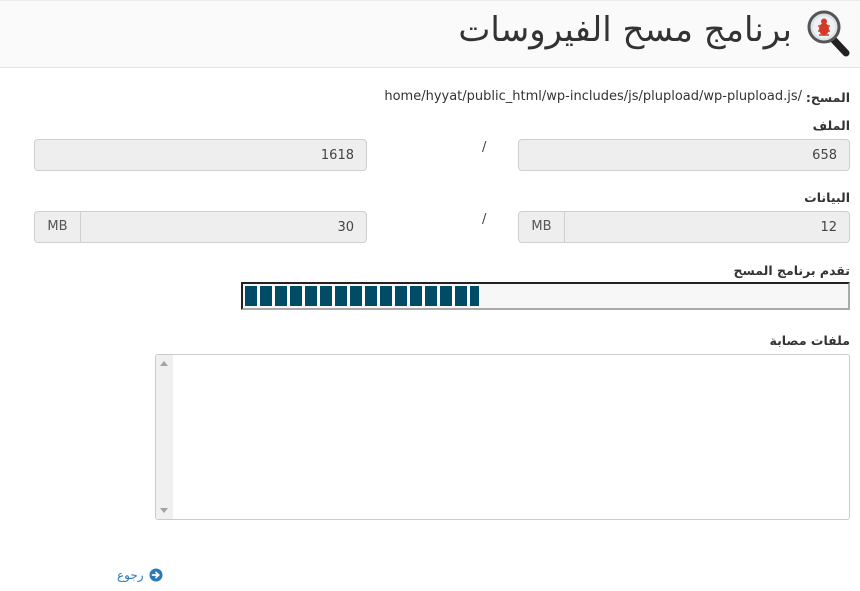 The height and width of the screenshot is (591, 860). What do you see at coordinates (337, 155) in the screenshot?
I see `files-total-value: 1618` at bounding box center [337, 155].